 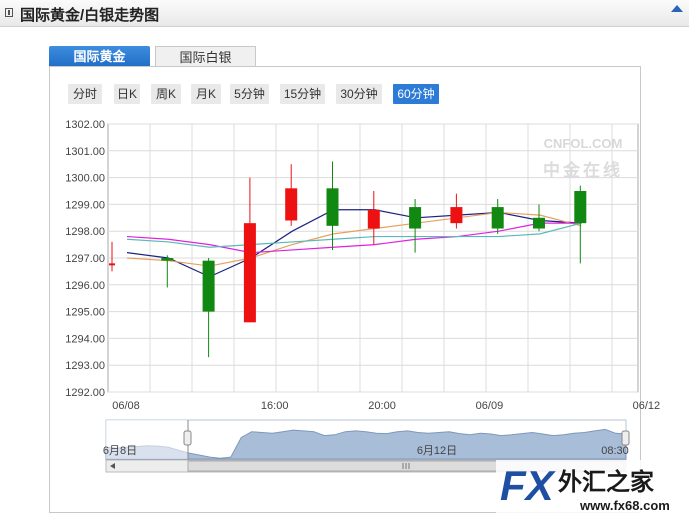 What do you see at coordinates (85, 286) in the screenshot?
I see `y-tick-label: 1296.00` at bounding box center [85, 286].